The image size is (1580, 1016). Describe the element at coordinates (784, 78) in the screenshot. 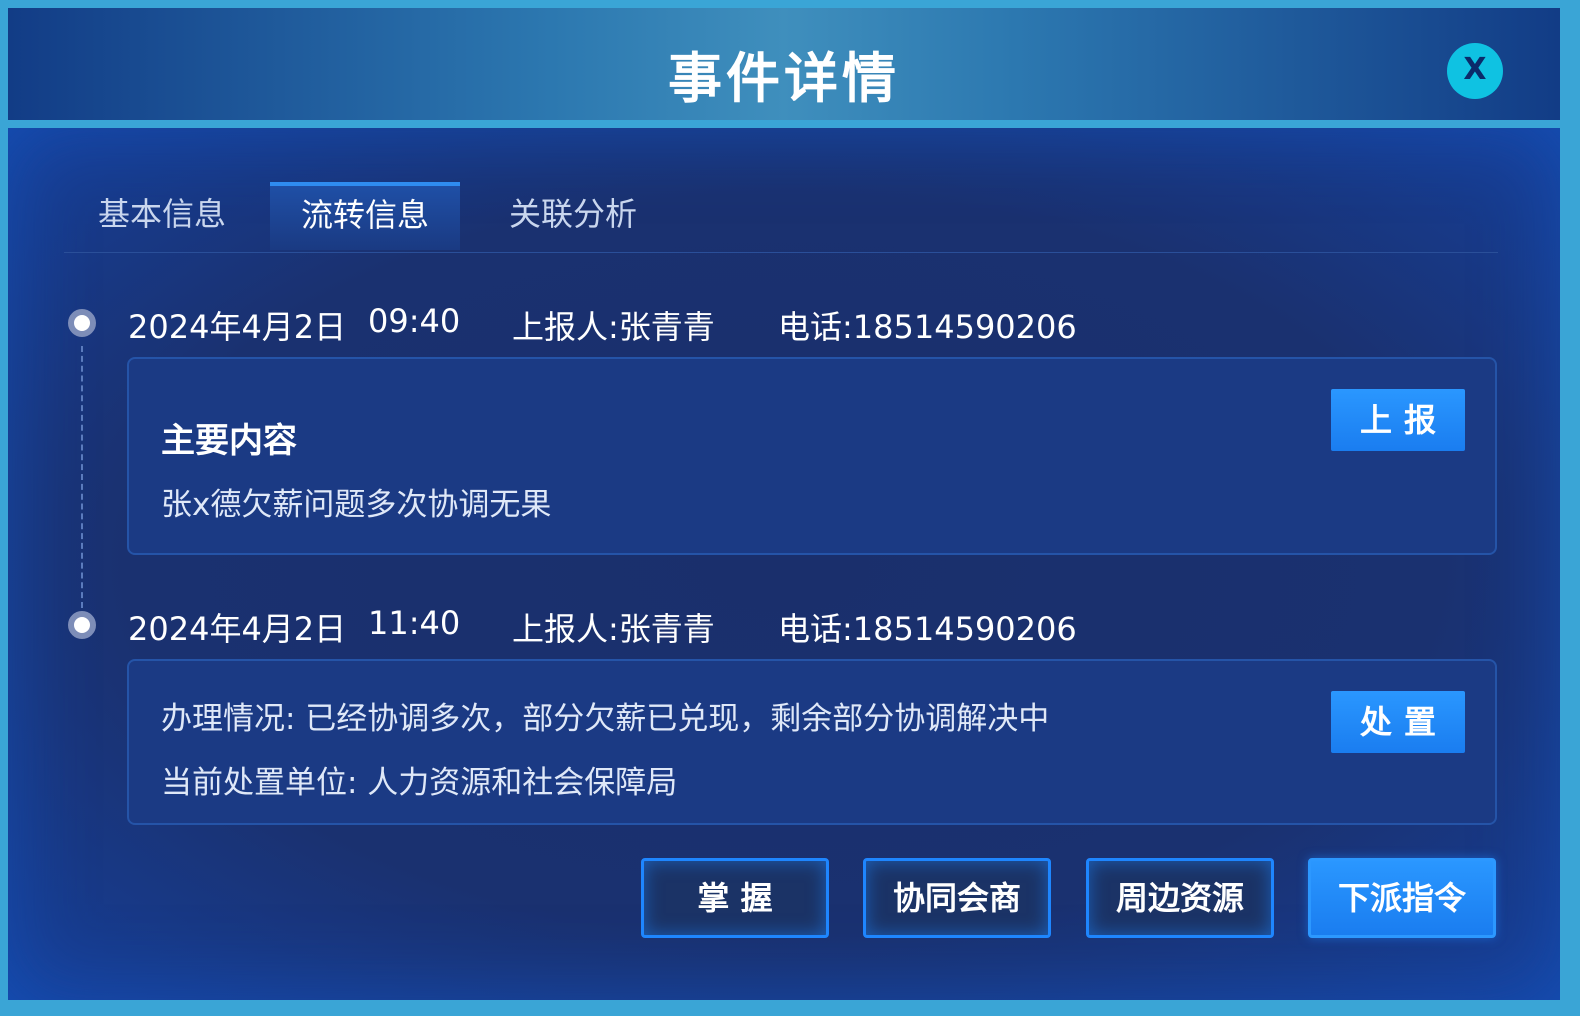

I see `dialog-title: 事件详情` at that location.